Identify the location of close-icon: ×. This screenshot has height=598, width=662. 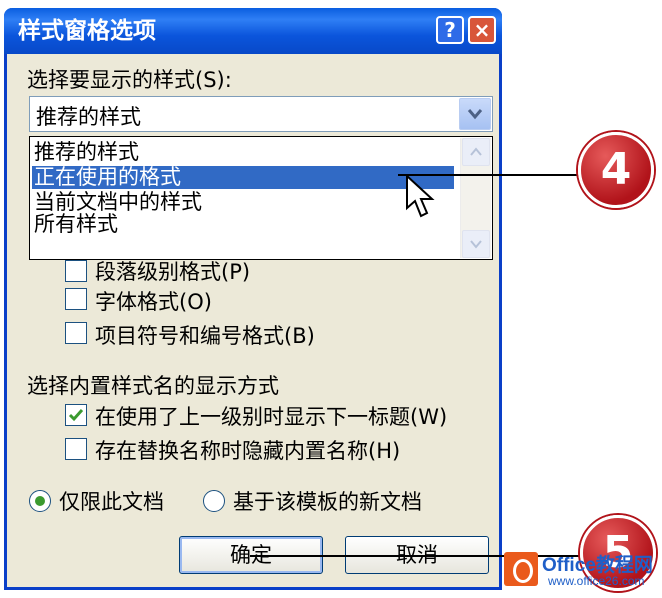
(482, 30).